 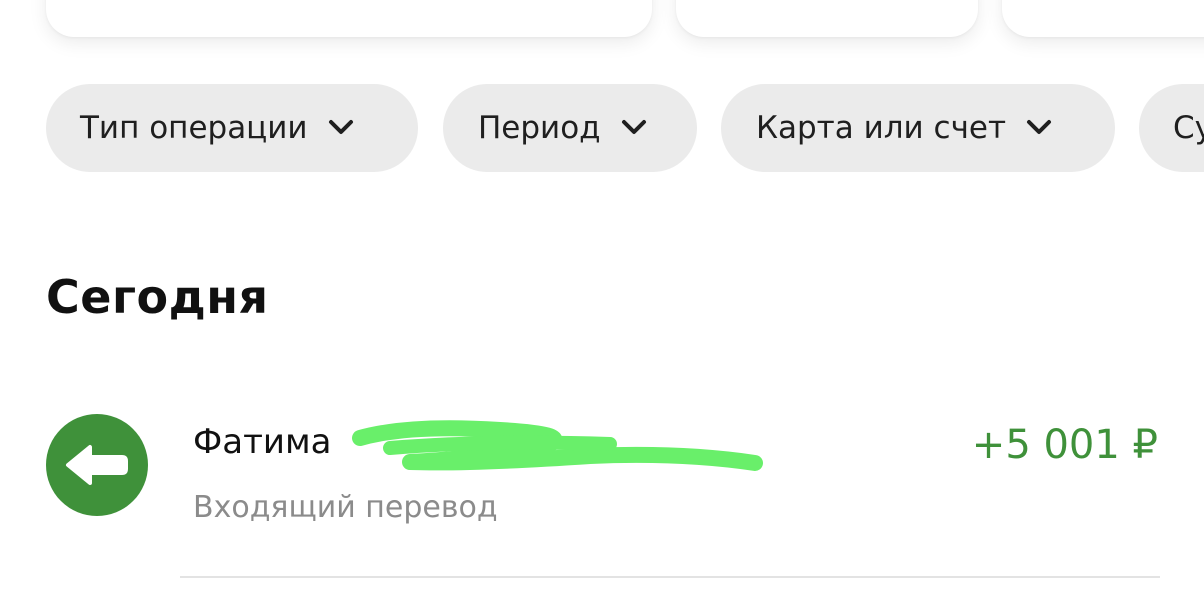 I want to click on incoming-transfer-avatar, so click(x=97, y=465).